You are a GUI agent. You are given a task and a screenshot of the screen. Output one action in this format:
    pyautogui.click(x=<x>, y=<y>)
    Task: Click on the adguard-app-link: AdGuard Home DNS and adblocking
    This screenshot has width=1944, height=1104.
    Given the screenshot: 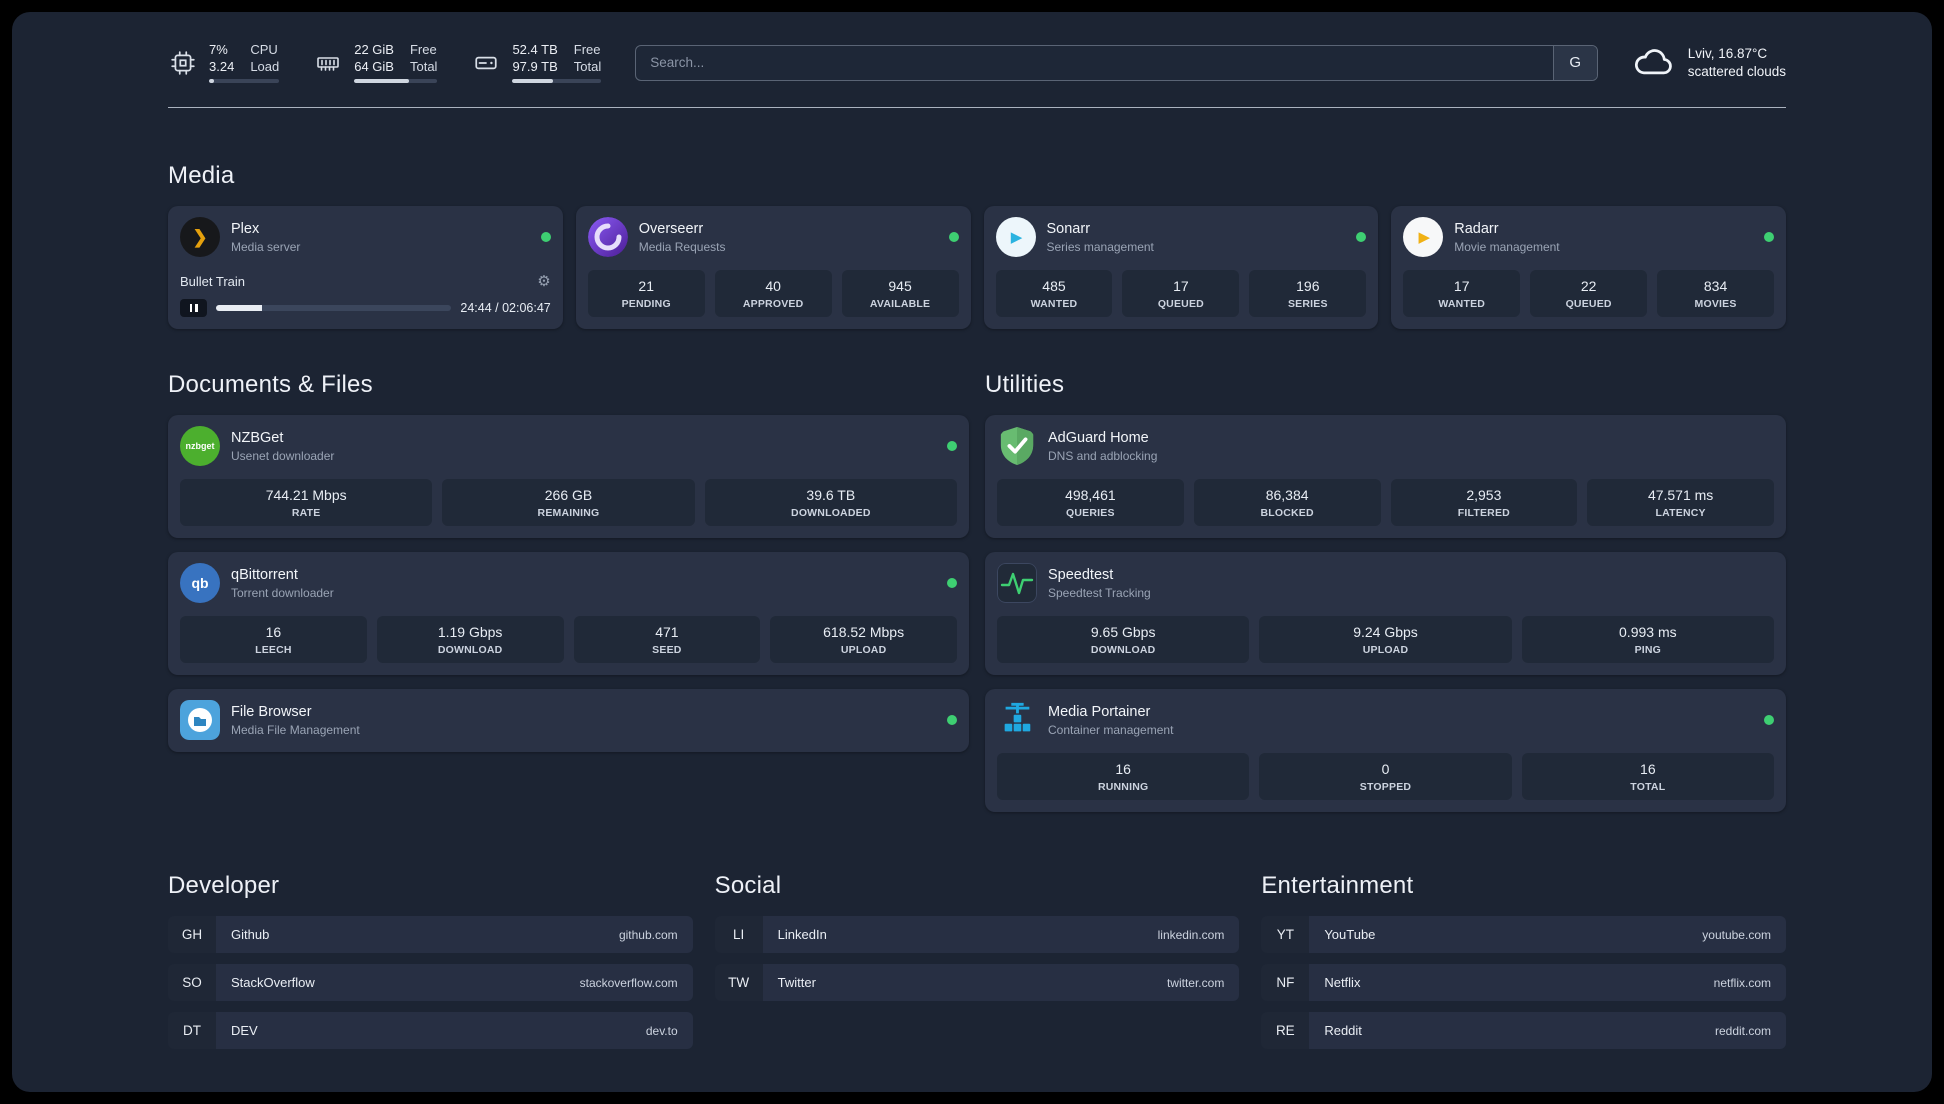 What is the action you would take?
    pyautogui.click(x=1385, y=446)
    